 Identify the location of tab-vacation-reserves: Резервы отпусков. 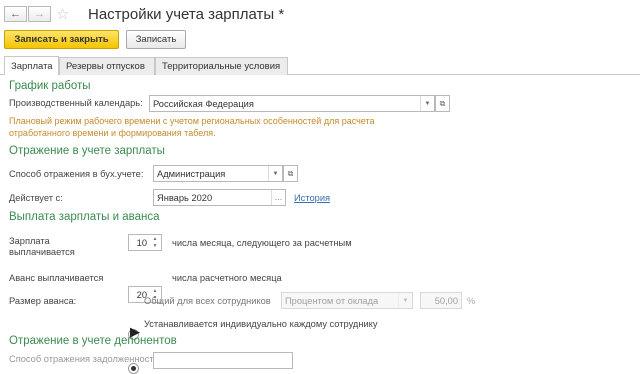
(107, 66).